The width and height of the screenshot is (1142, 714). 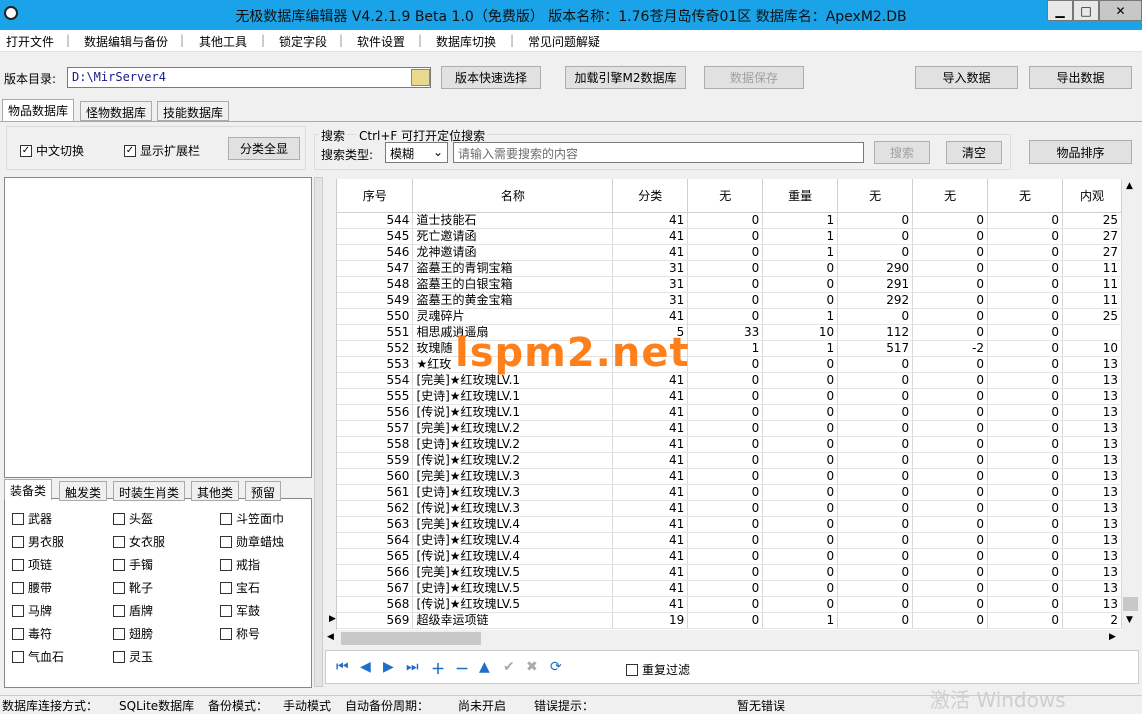 What do you see at coordinates (513, 268) in the screenshot?
I see `table-cell: 盗墓王的青铜宝箱` at bounding box center [513, 268].